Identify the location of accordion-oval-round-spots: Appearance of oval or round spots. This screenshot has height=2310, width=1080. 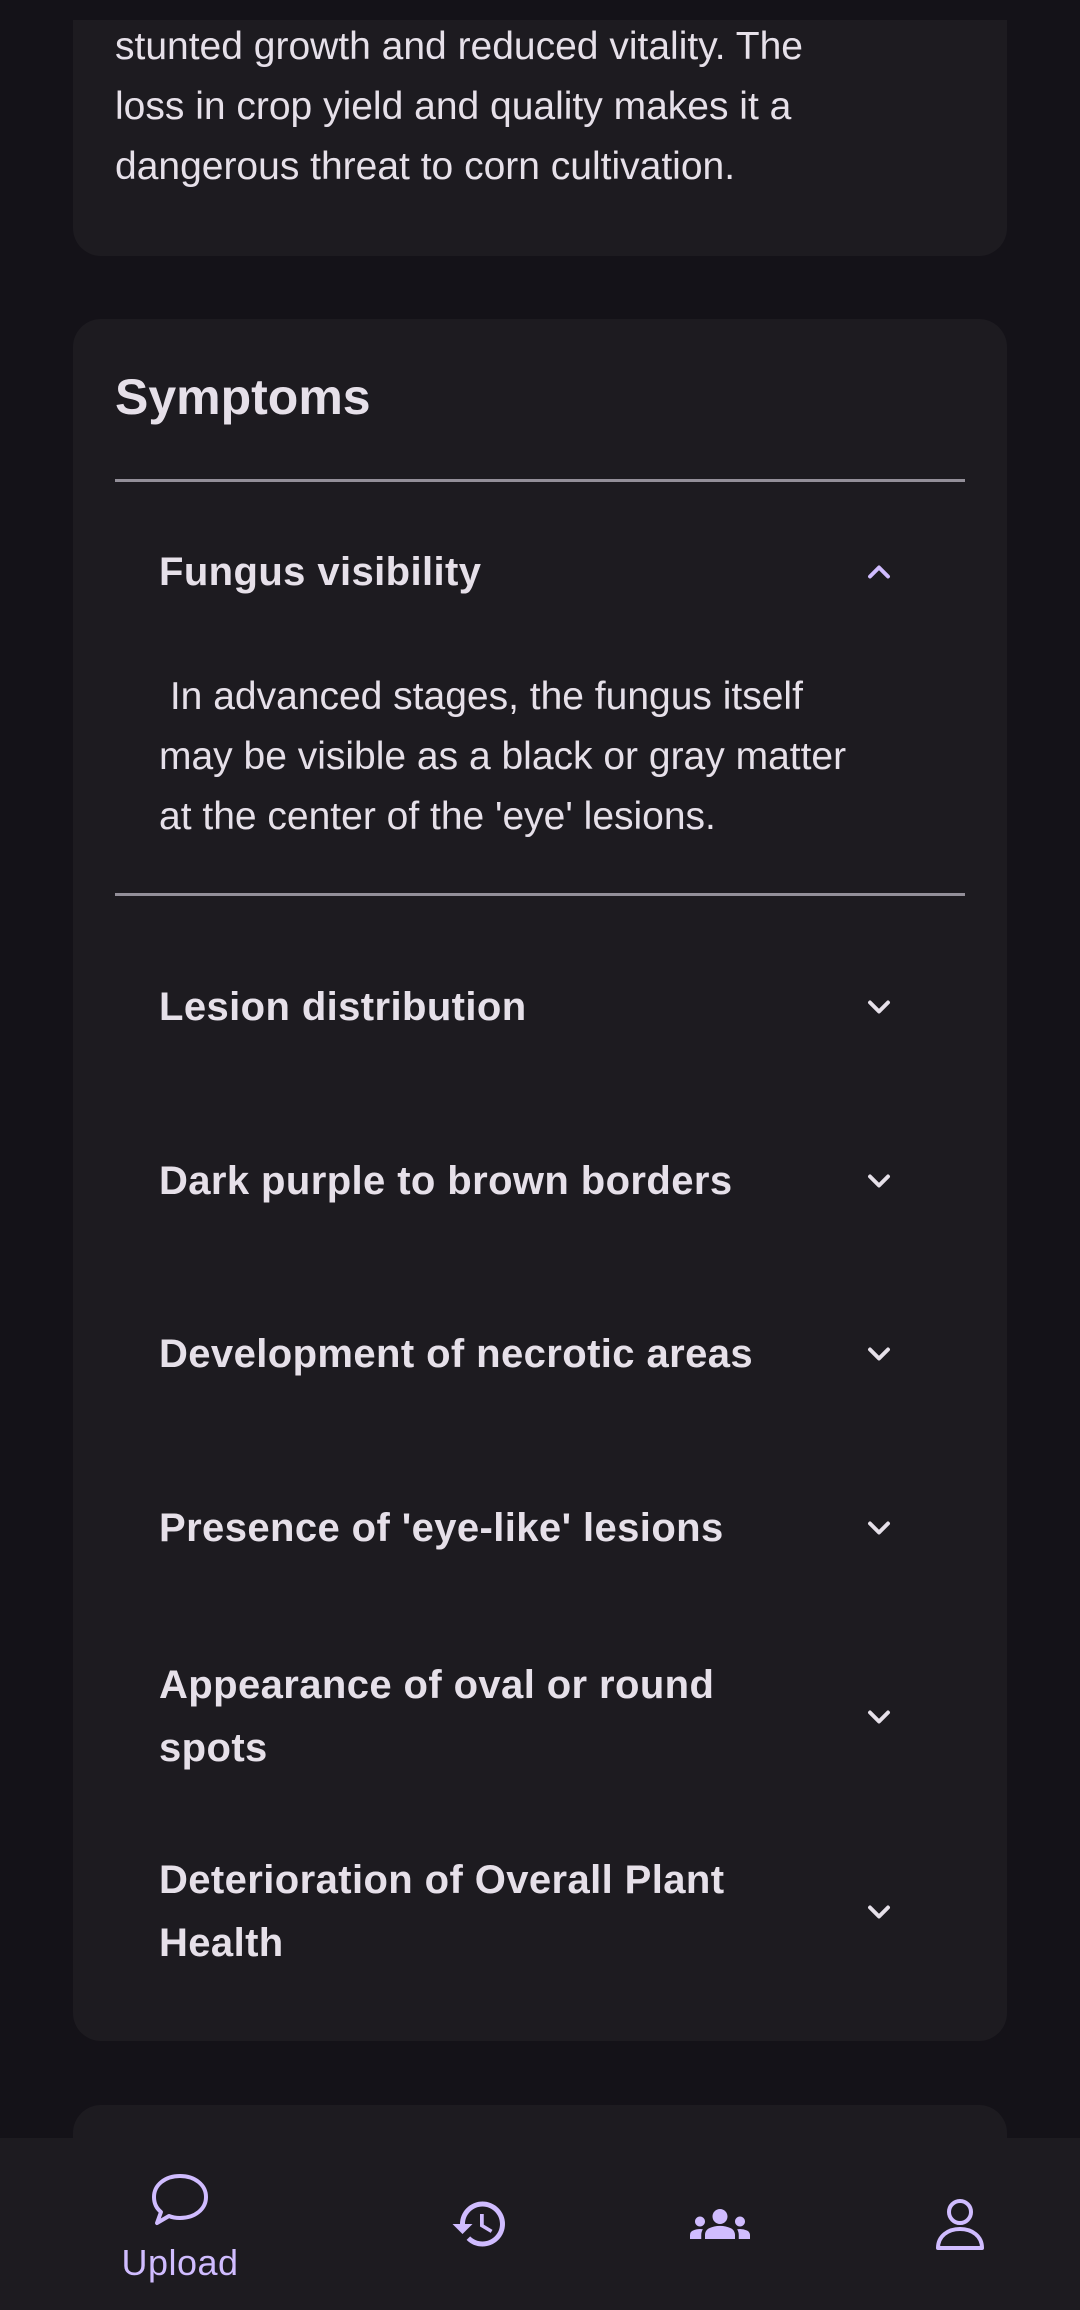
(562, 1717).